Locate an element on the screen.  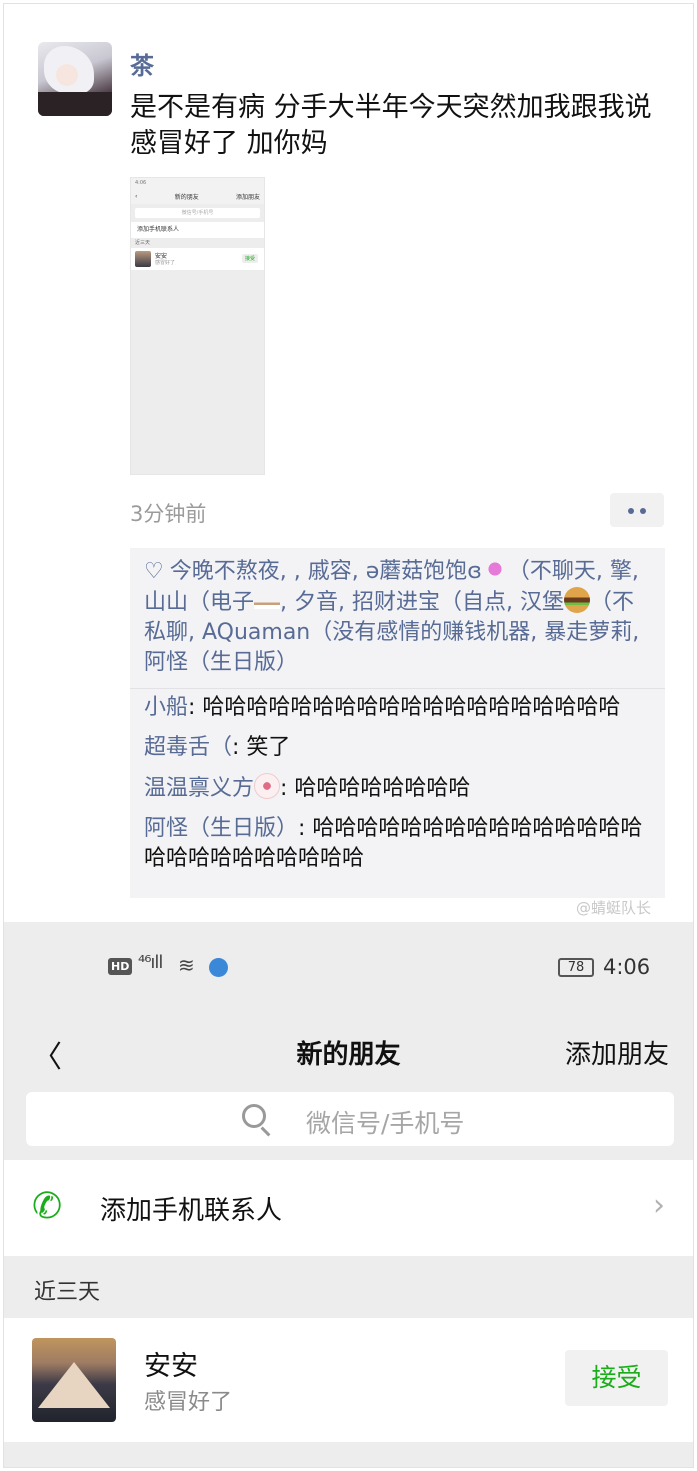
signal-icon: ⁴⁶ıll is located at coordinates (150, 962).